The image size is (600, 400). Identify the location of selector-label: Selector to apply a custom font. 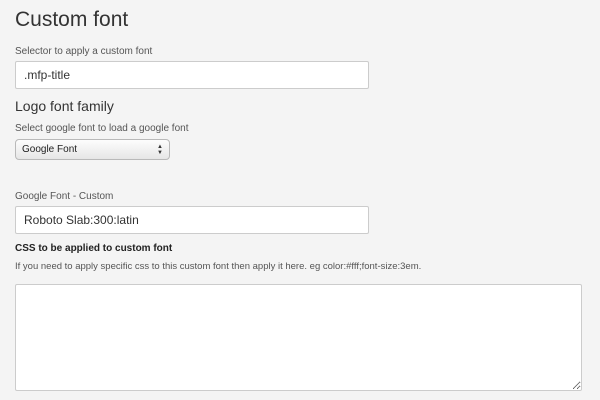
(84, 51).